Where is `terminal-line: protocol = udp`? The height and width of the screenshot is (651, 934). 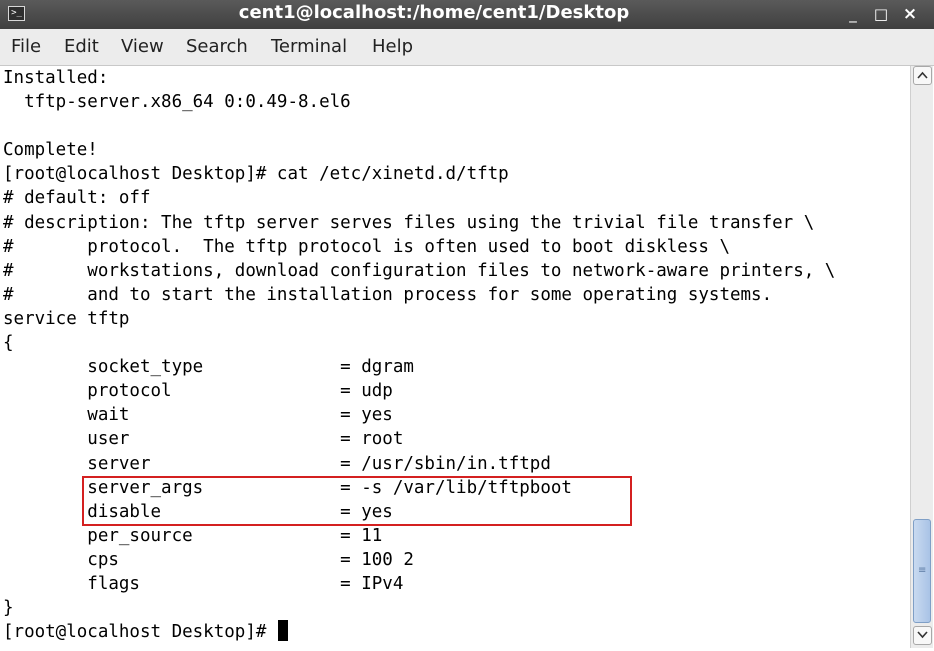
terminal-line: protocol = udp is located at coordinates (198, 391).